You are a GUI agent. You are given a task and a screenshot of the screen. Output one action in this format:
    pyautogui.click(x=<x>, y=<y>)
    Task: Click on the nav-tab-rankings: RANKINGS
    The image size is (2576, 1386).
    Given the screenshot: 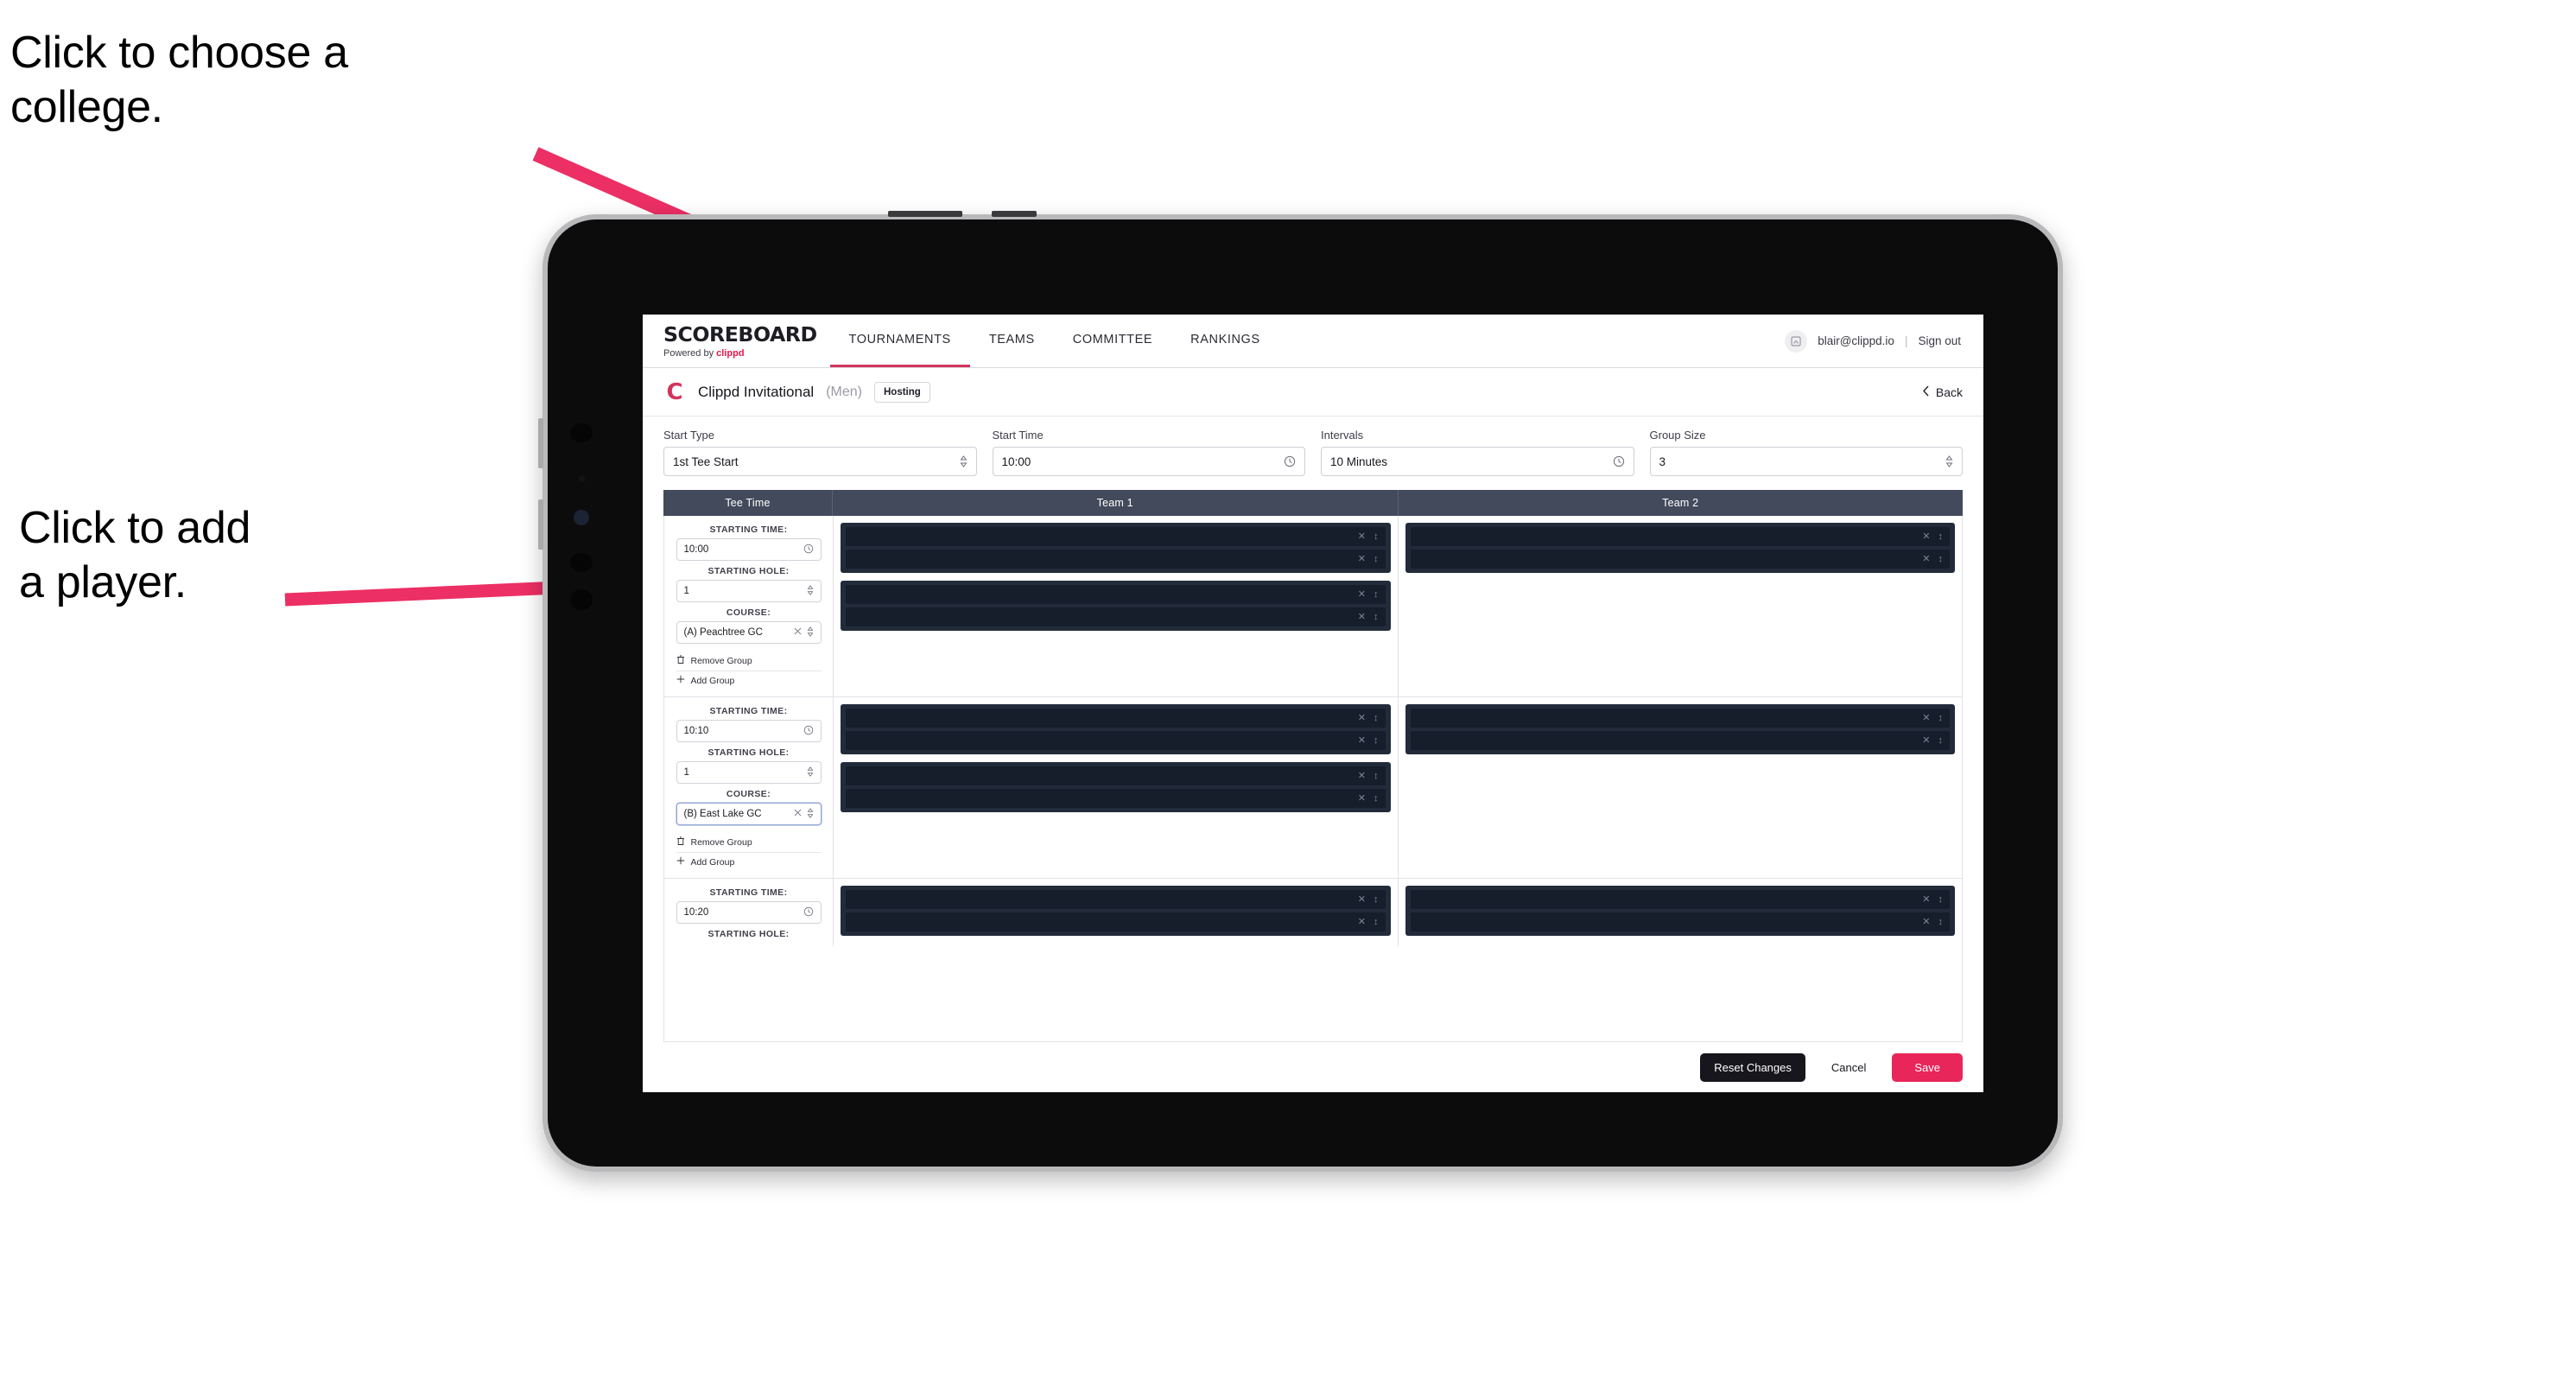 What is the action you would take?
    pyautogui.click(x=1225, y=341)
    